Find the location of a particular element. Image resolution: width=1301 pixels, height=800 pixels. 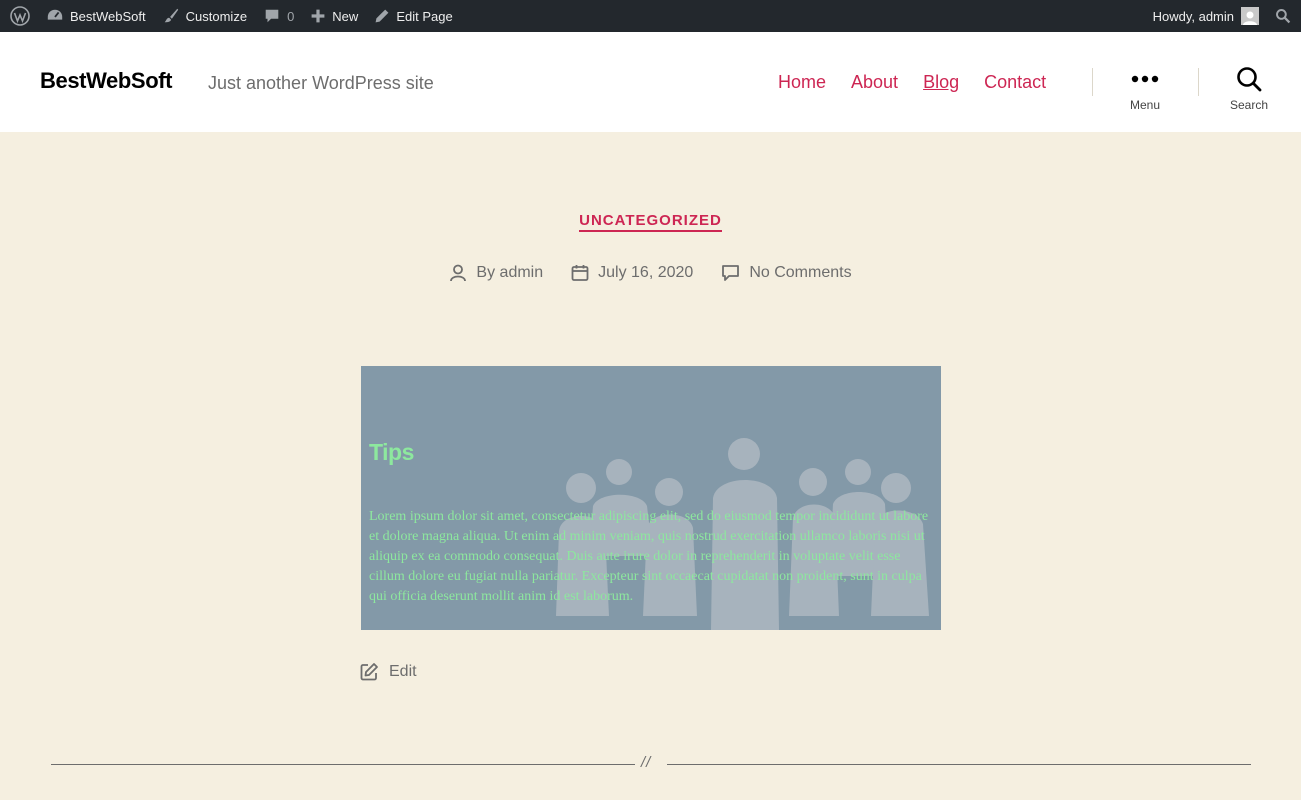

edit-post-link: Edit is located at coordinates (388, 671).